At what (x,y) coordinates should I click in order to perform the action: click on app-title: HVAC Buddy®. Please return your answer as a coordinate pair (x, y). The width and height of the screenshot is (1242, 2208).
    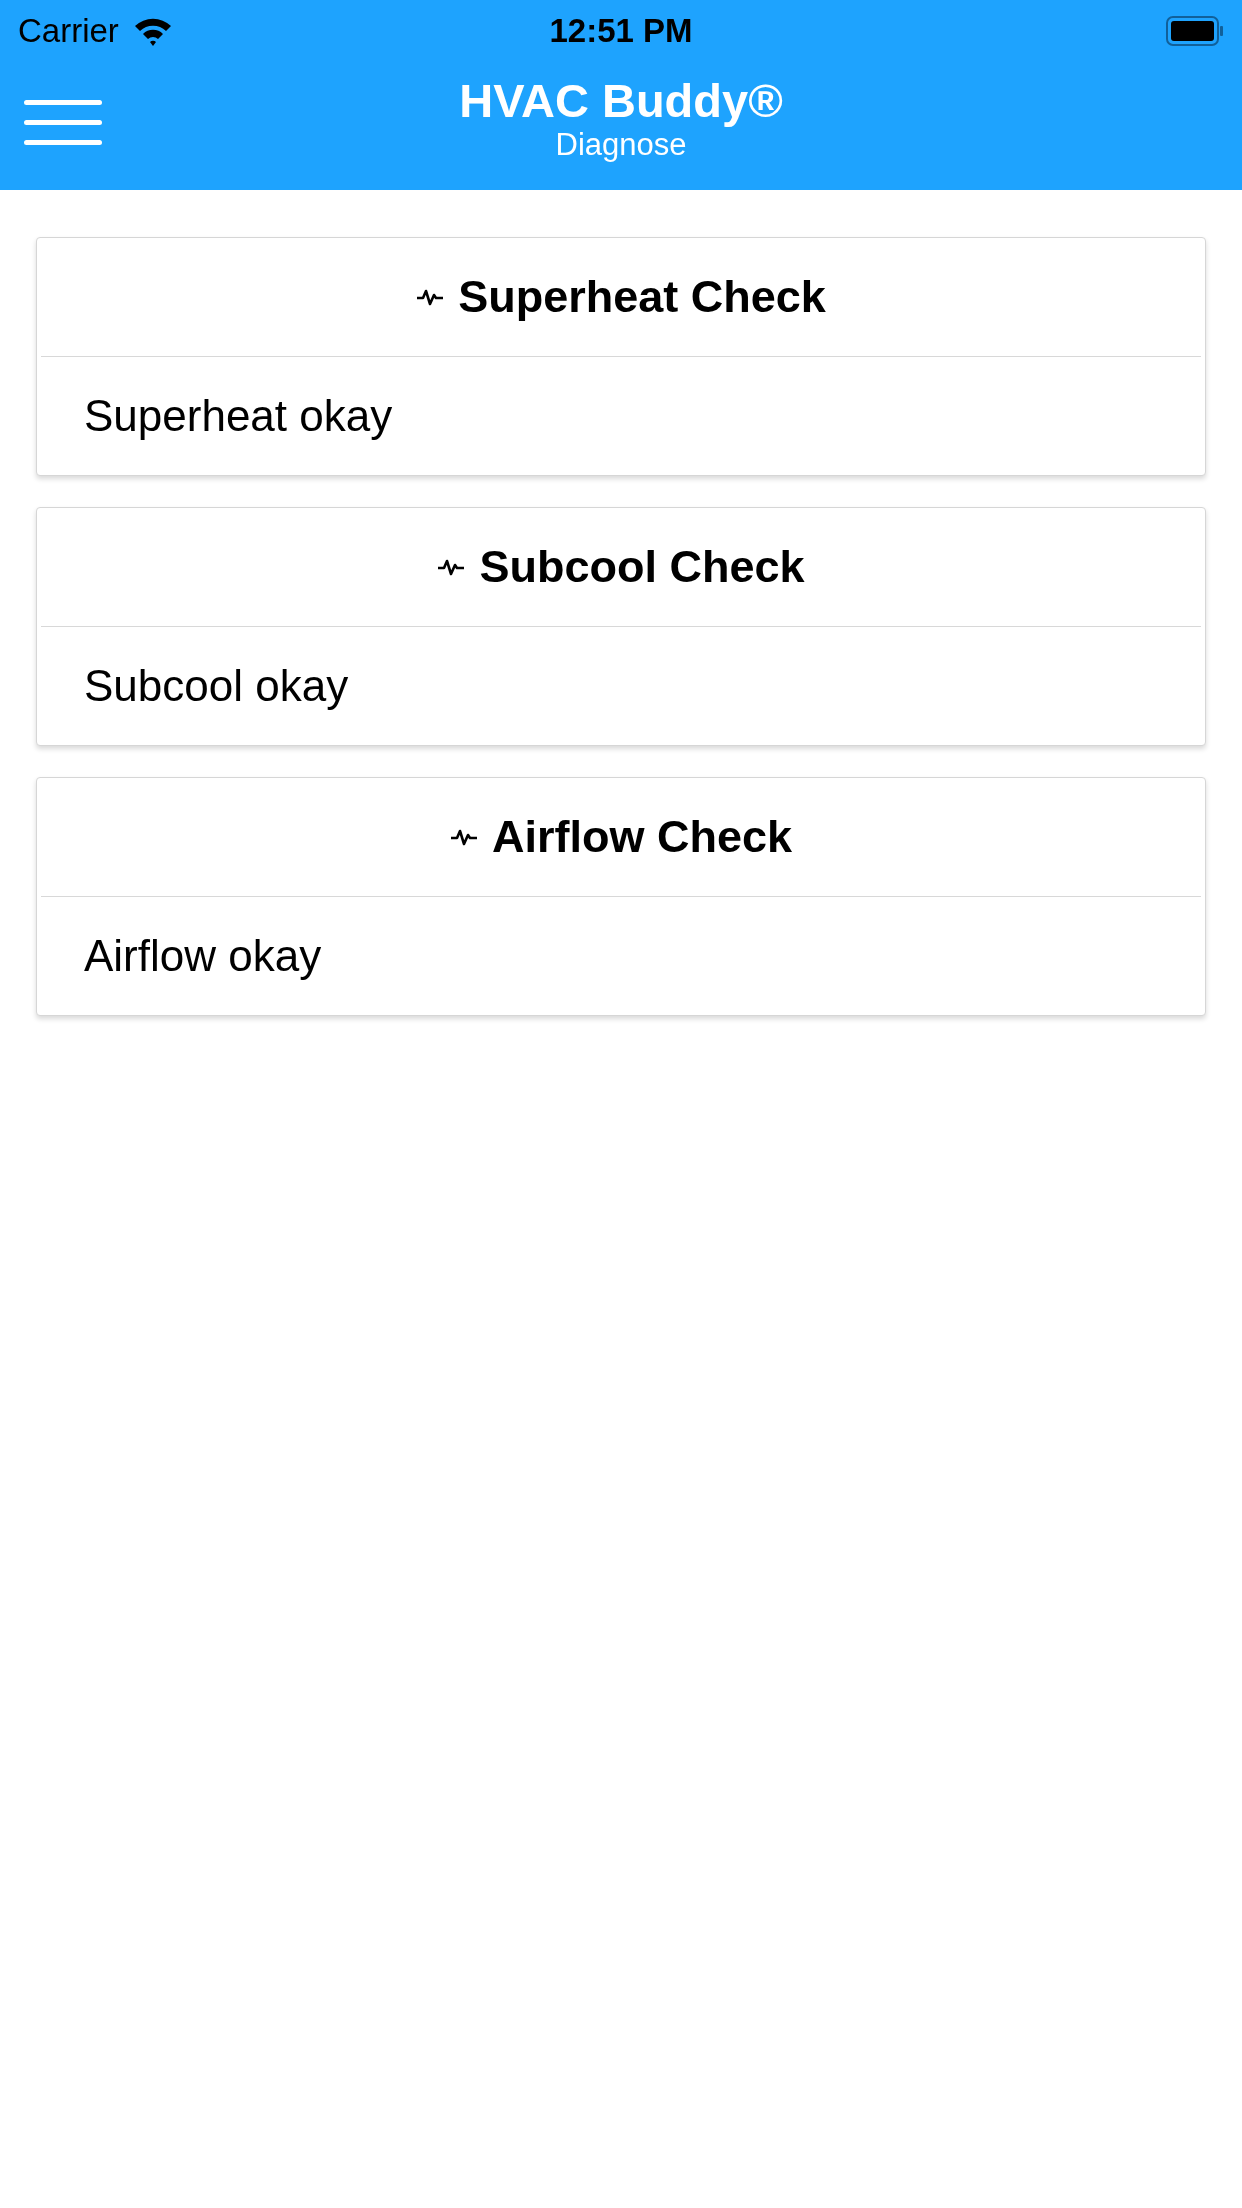
    Looking at the image, I should click on (621, 100).